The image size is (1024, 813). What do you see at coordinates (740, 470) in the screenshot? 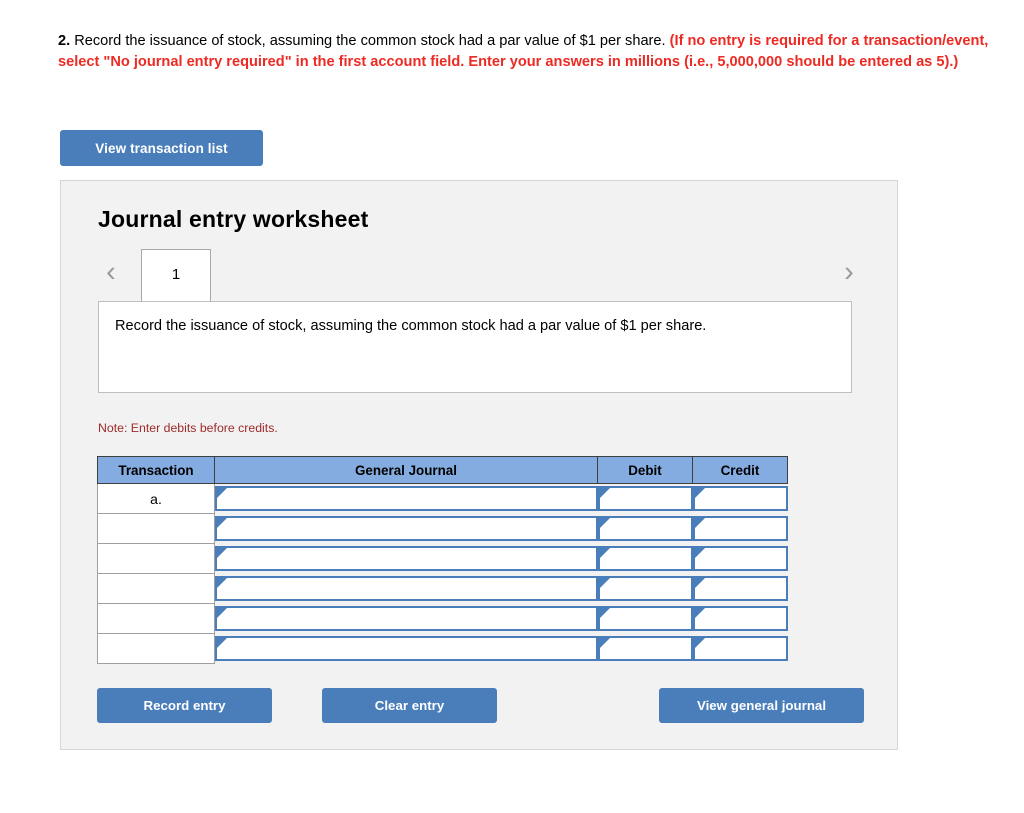
I see `column-header-credit: Credit` at bounding box center [740, 470].